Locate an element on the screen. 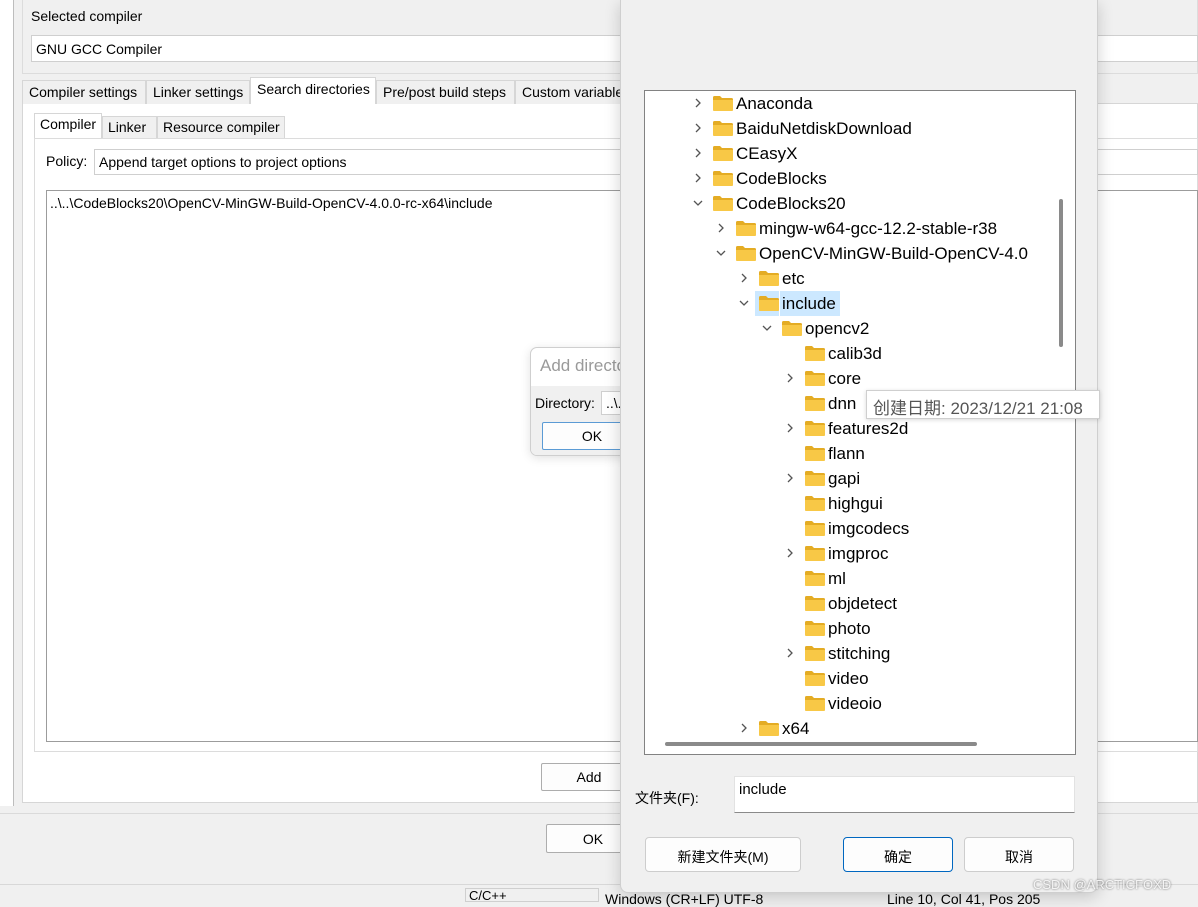  status-encoding: Windows (CR+LF) UTF-8 is located at coordinates (684, 899).